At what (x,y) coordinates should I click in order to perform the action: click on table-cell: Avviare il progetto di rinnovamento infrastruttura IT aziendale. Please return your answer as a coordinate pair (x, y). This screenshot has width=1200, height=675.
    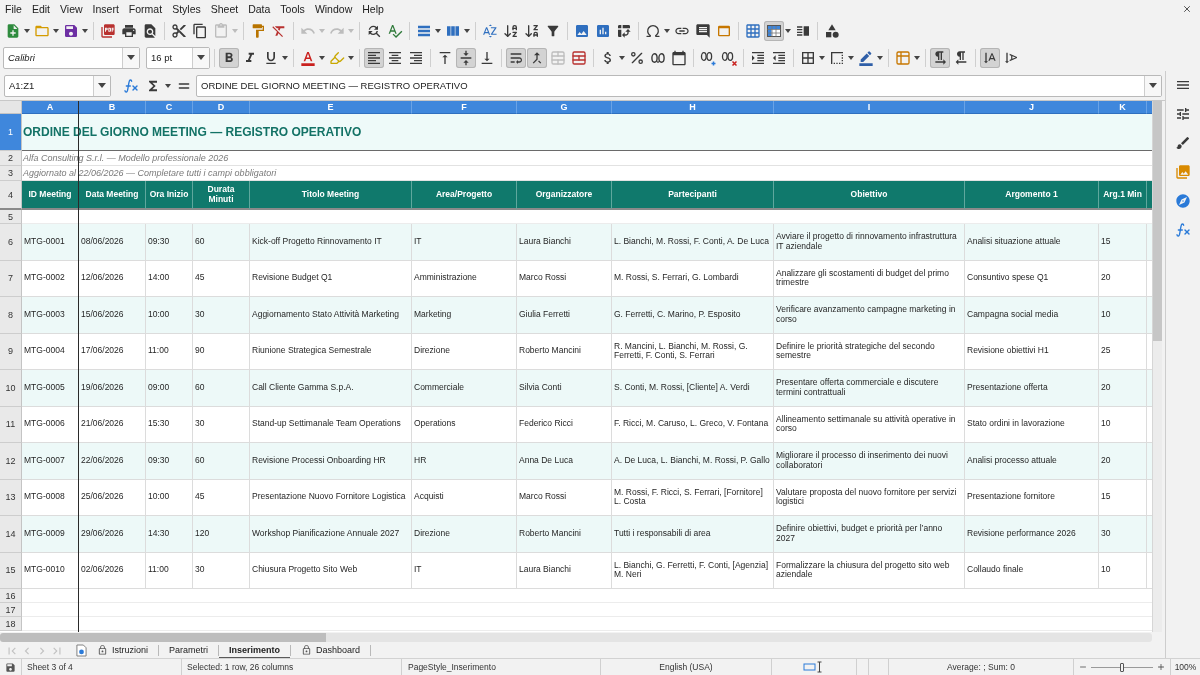
    Looking at the image, I should click on (869, 242).